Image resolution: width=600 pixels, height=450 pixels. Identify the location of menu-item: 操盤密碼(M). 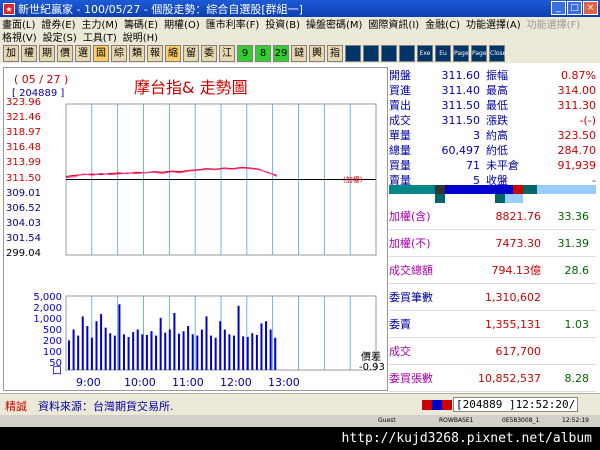
(334, 23).